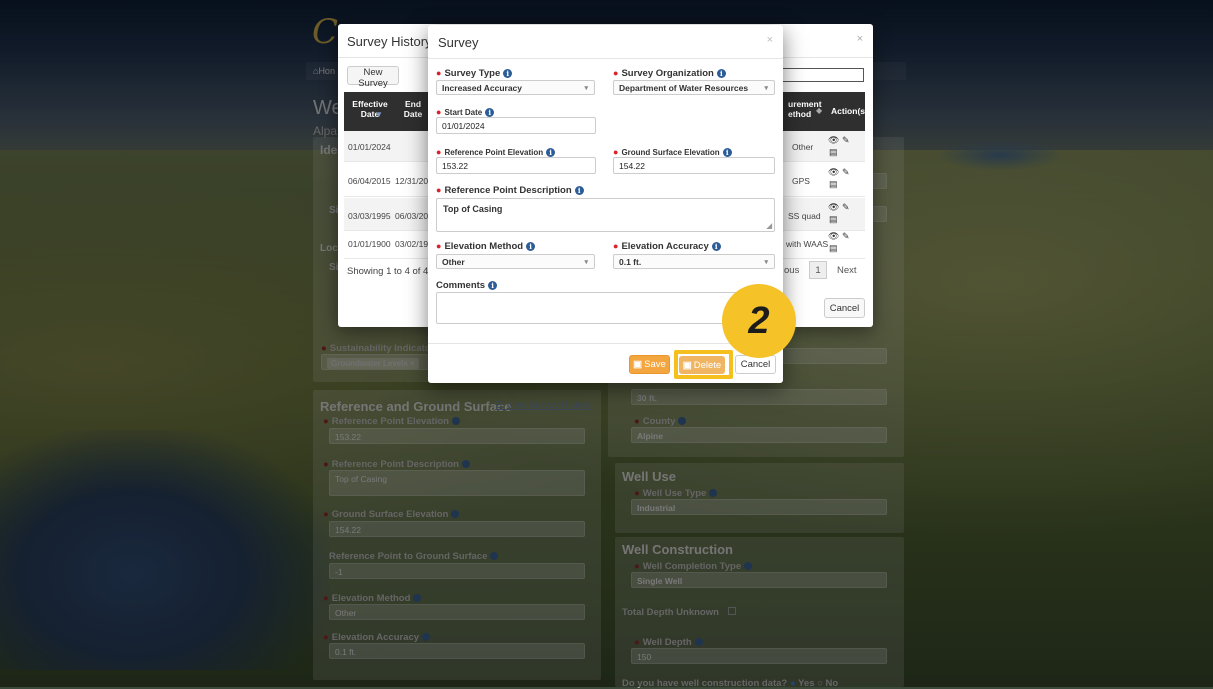  What do you see at coordinates (818, 270) in the screenshot?
I see `pager-page-1: 1` at bounding box center [818, 270].